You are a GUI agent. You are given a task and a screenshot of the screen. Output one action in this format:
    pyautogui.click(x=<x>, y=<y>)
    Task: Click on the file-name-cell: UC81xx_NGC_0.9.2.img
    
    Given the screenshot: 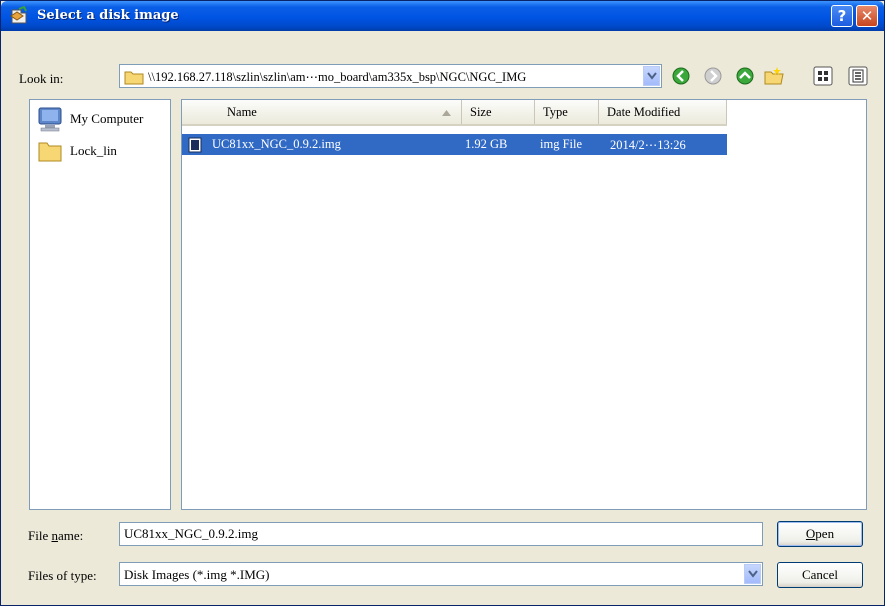 What is the action you would take?
    pyautogui.click(x=276, y=144)
    